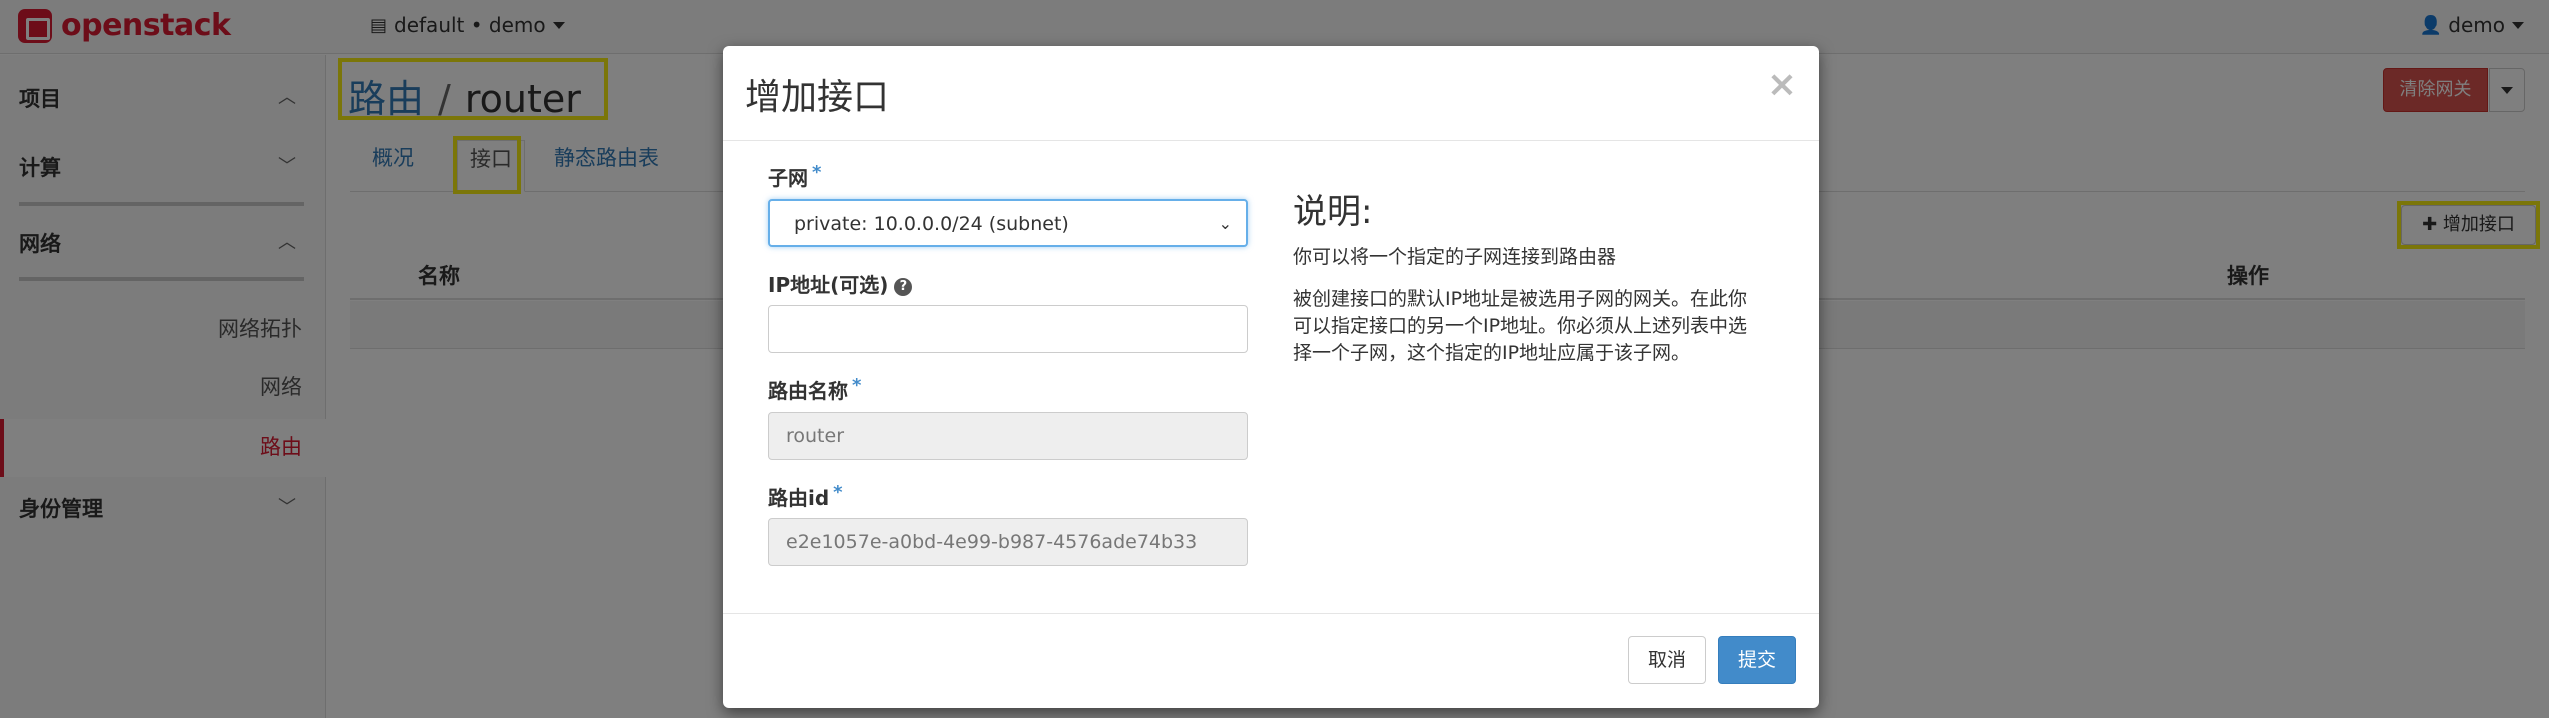  I want to click on subnet-label-text: 子网, so click(788, 178).